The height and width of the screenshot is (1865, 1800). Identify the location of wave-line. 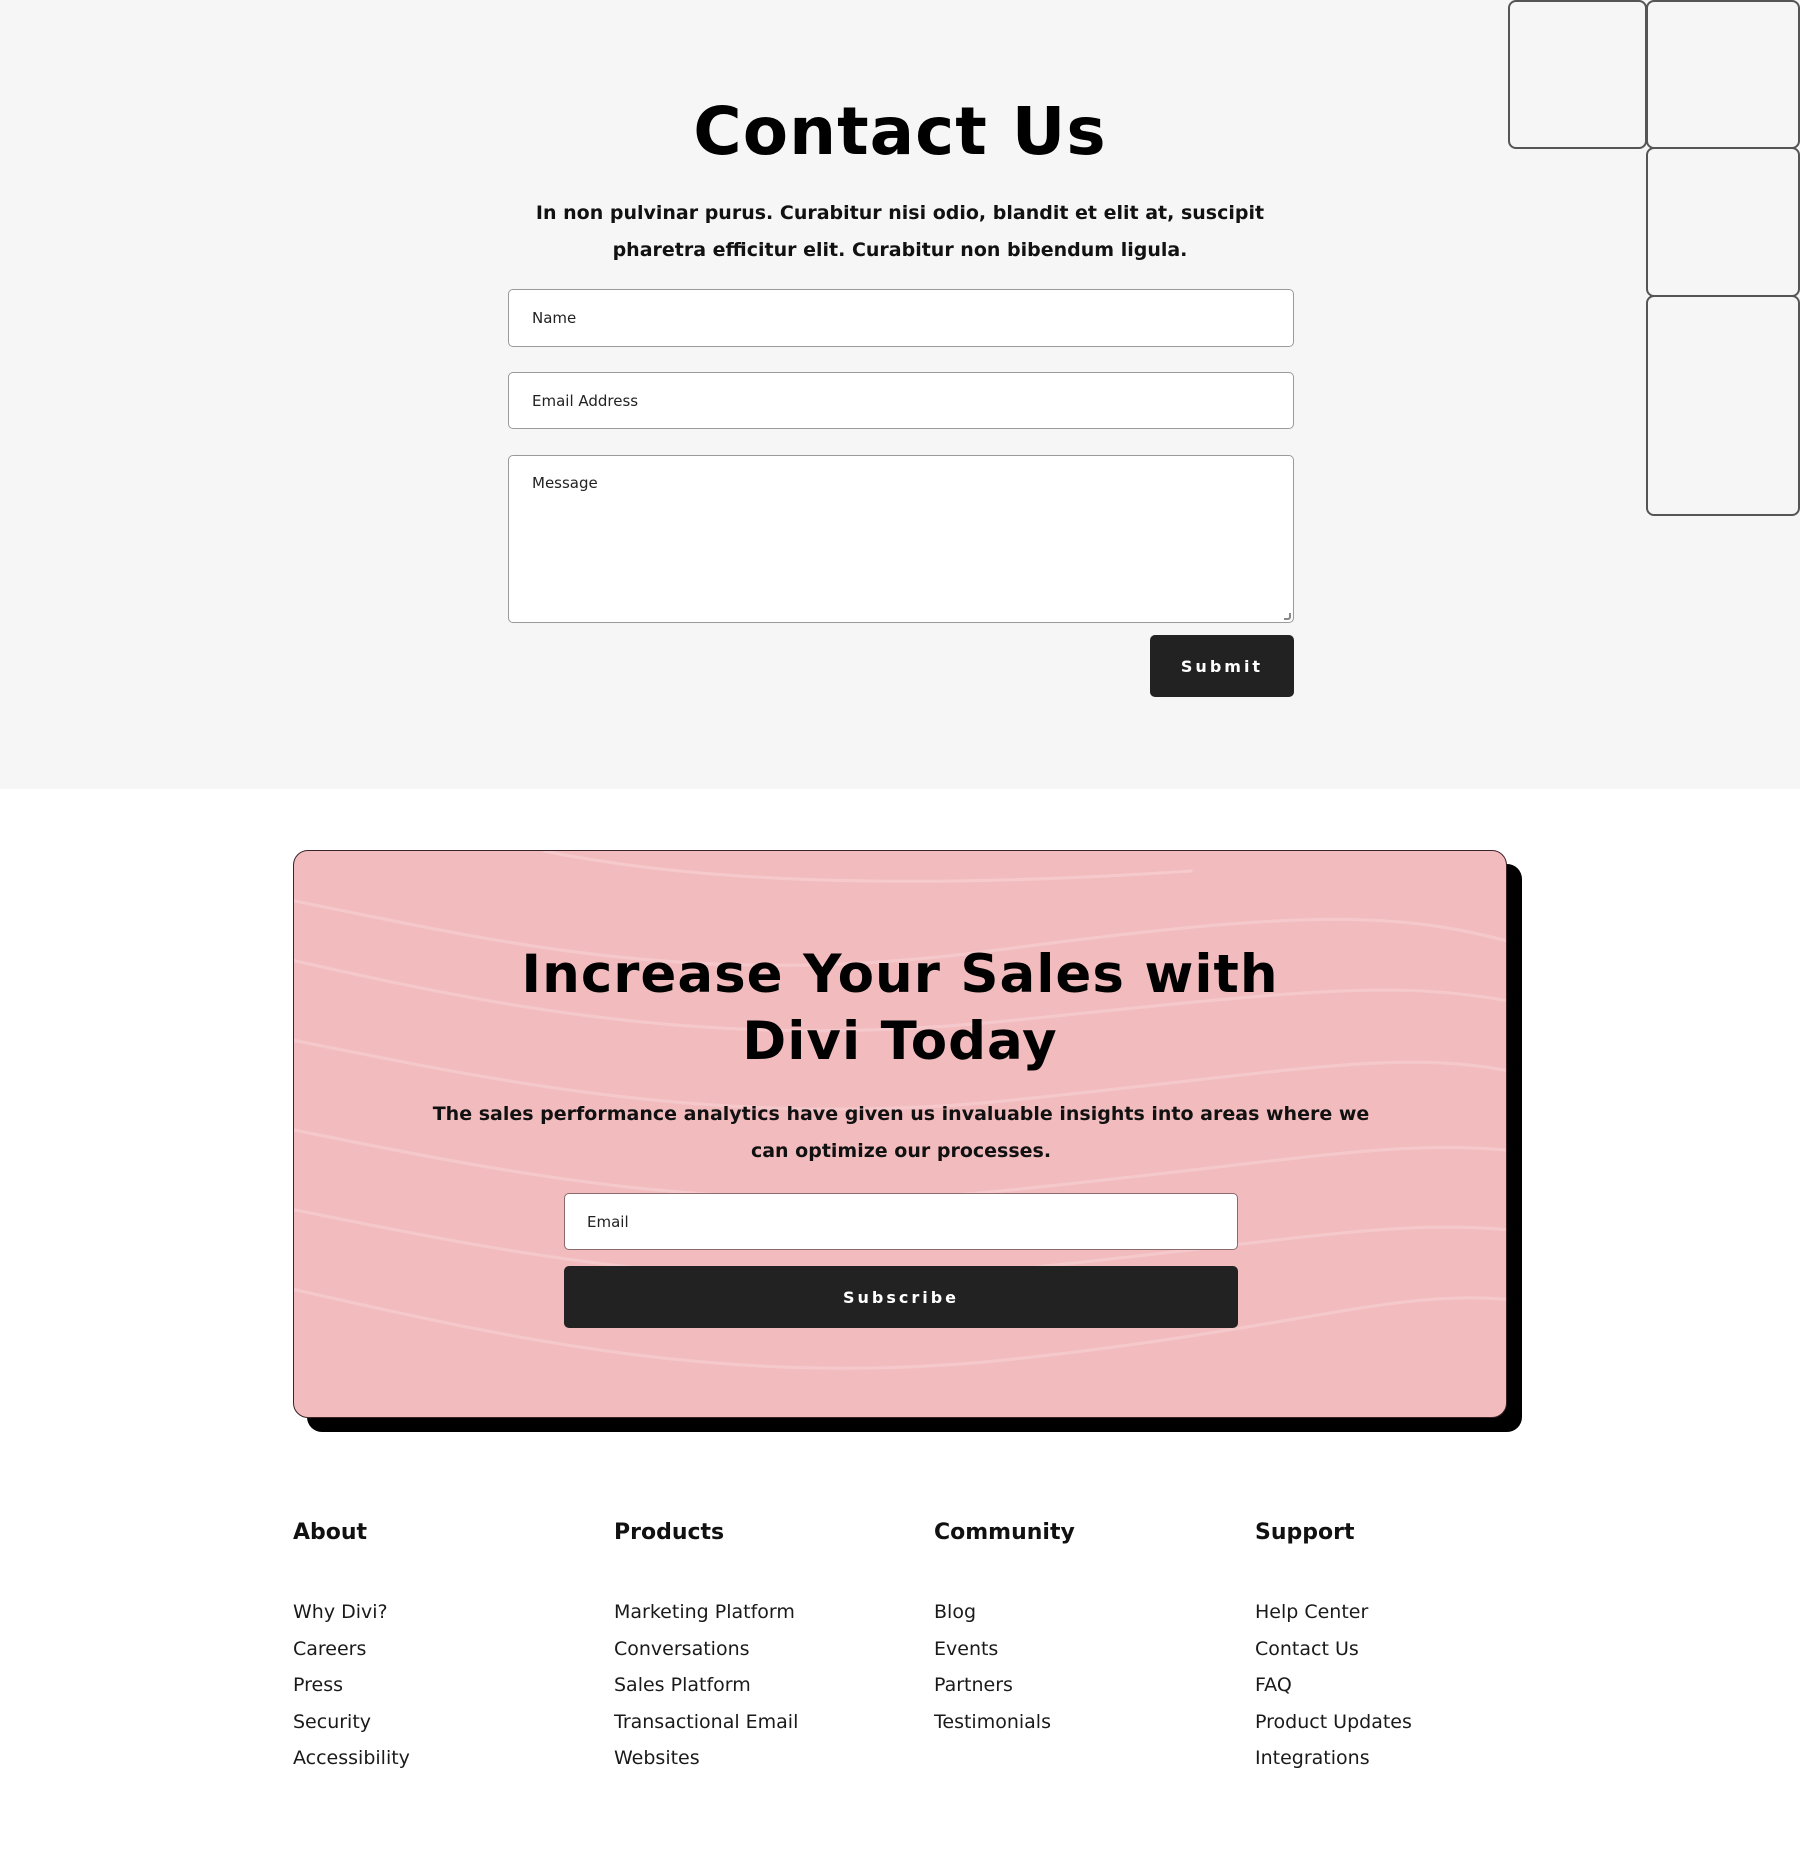
(868, 867).